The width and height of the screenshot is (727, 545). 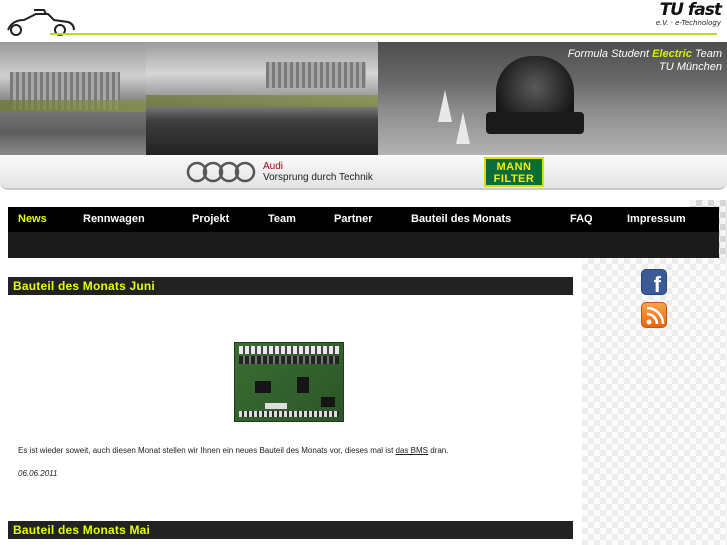 What do you see at coordinates (40, 21) in the screenshot?
I see `race-car-logo` at bounding box center [40, 21].